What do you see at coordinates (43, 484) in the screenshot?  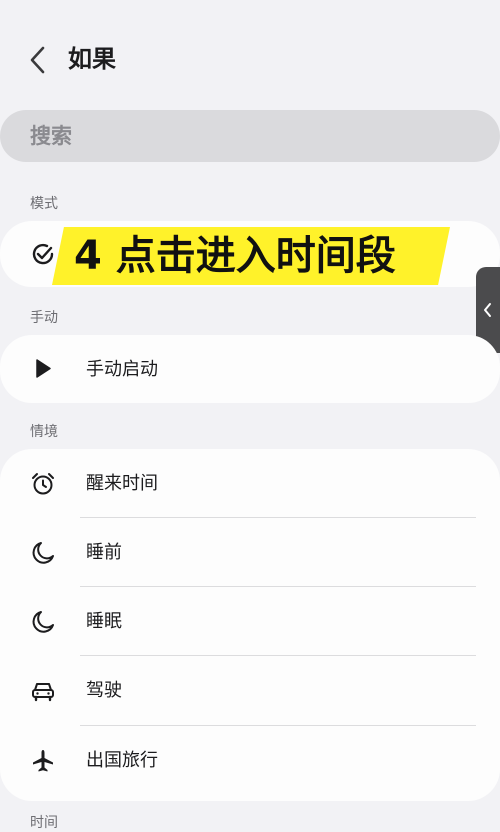 I see `alarm-clock-icon` at bounding box center [43, 484].